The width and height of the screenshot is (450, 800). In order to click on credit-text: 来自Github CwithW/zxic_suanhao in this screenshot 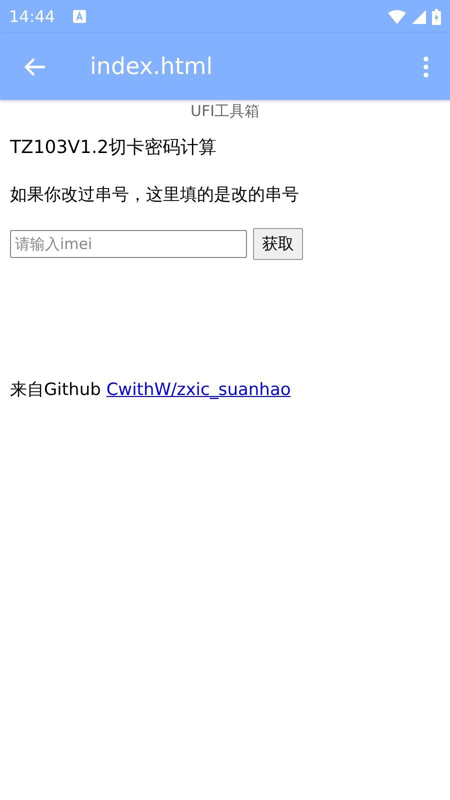, I will do `click(151, 390)`.